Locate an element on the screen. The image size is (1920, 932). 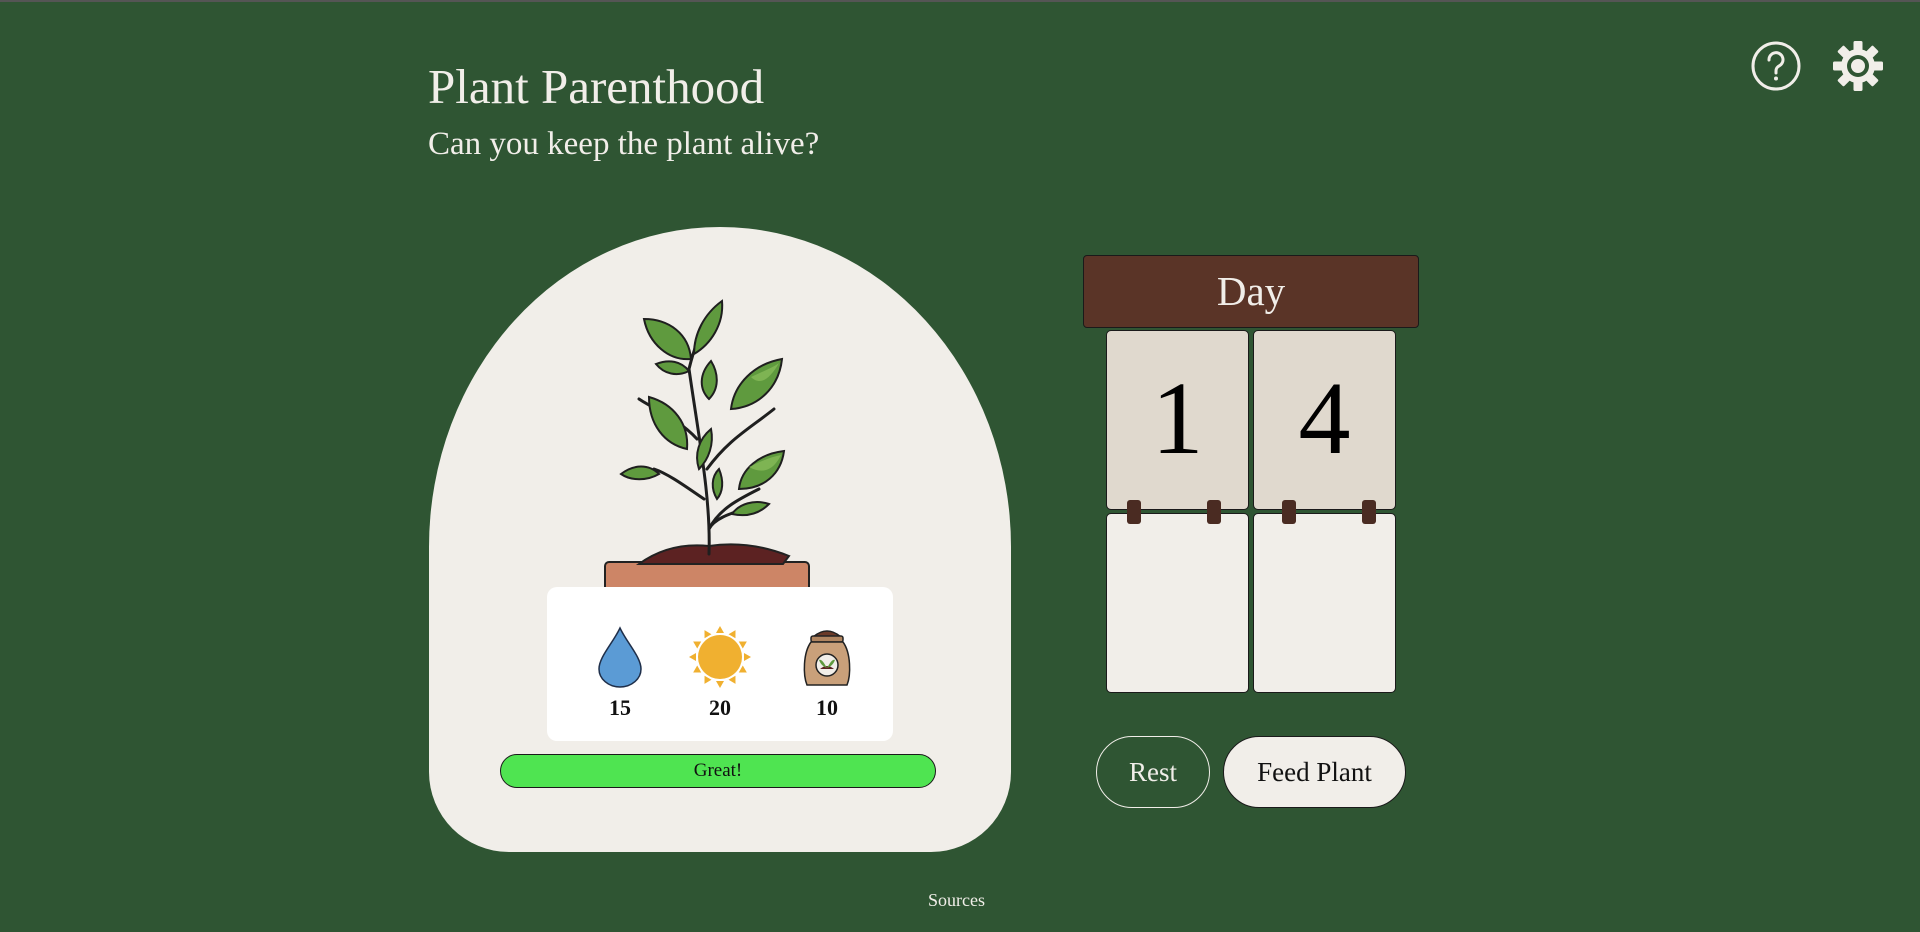
gear-icon is located at coordinates (1858, 66).